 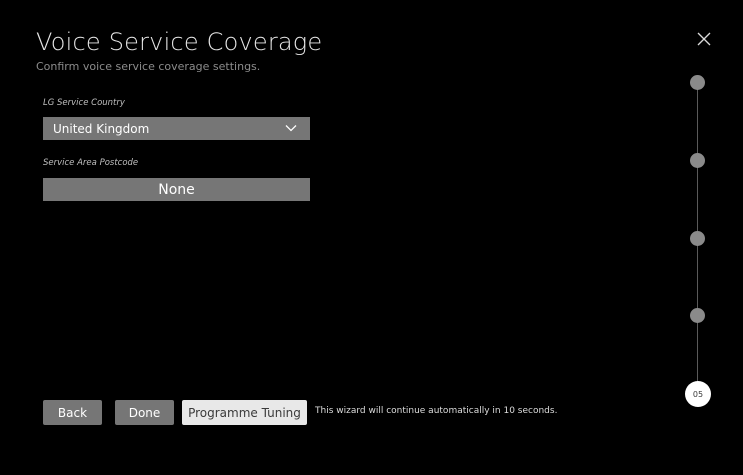 I want to click on page-title: Voice Service Coverage, so click(x=179, y=42).